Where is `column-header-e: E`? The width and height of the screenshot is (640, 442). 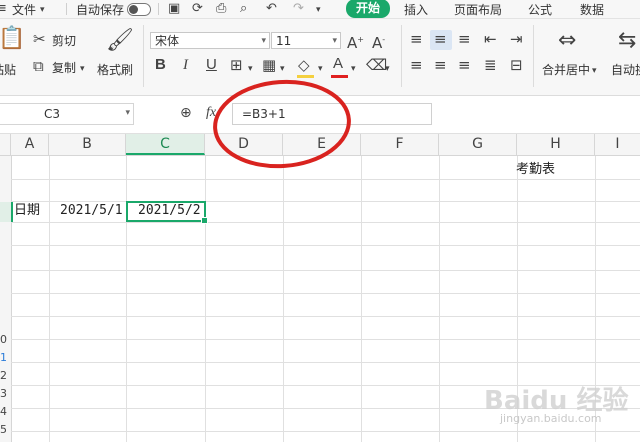
column-header-e: E is located at coordinates (322, 144).